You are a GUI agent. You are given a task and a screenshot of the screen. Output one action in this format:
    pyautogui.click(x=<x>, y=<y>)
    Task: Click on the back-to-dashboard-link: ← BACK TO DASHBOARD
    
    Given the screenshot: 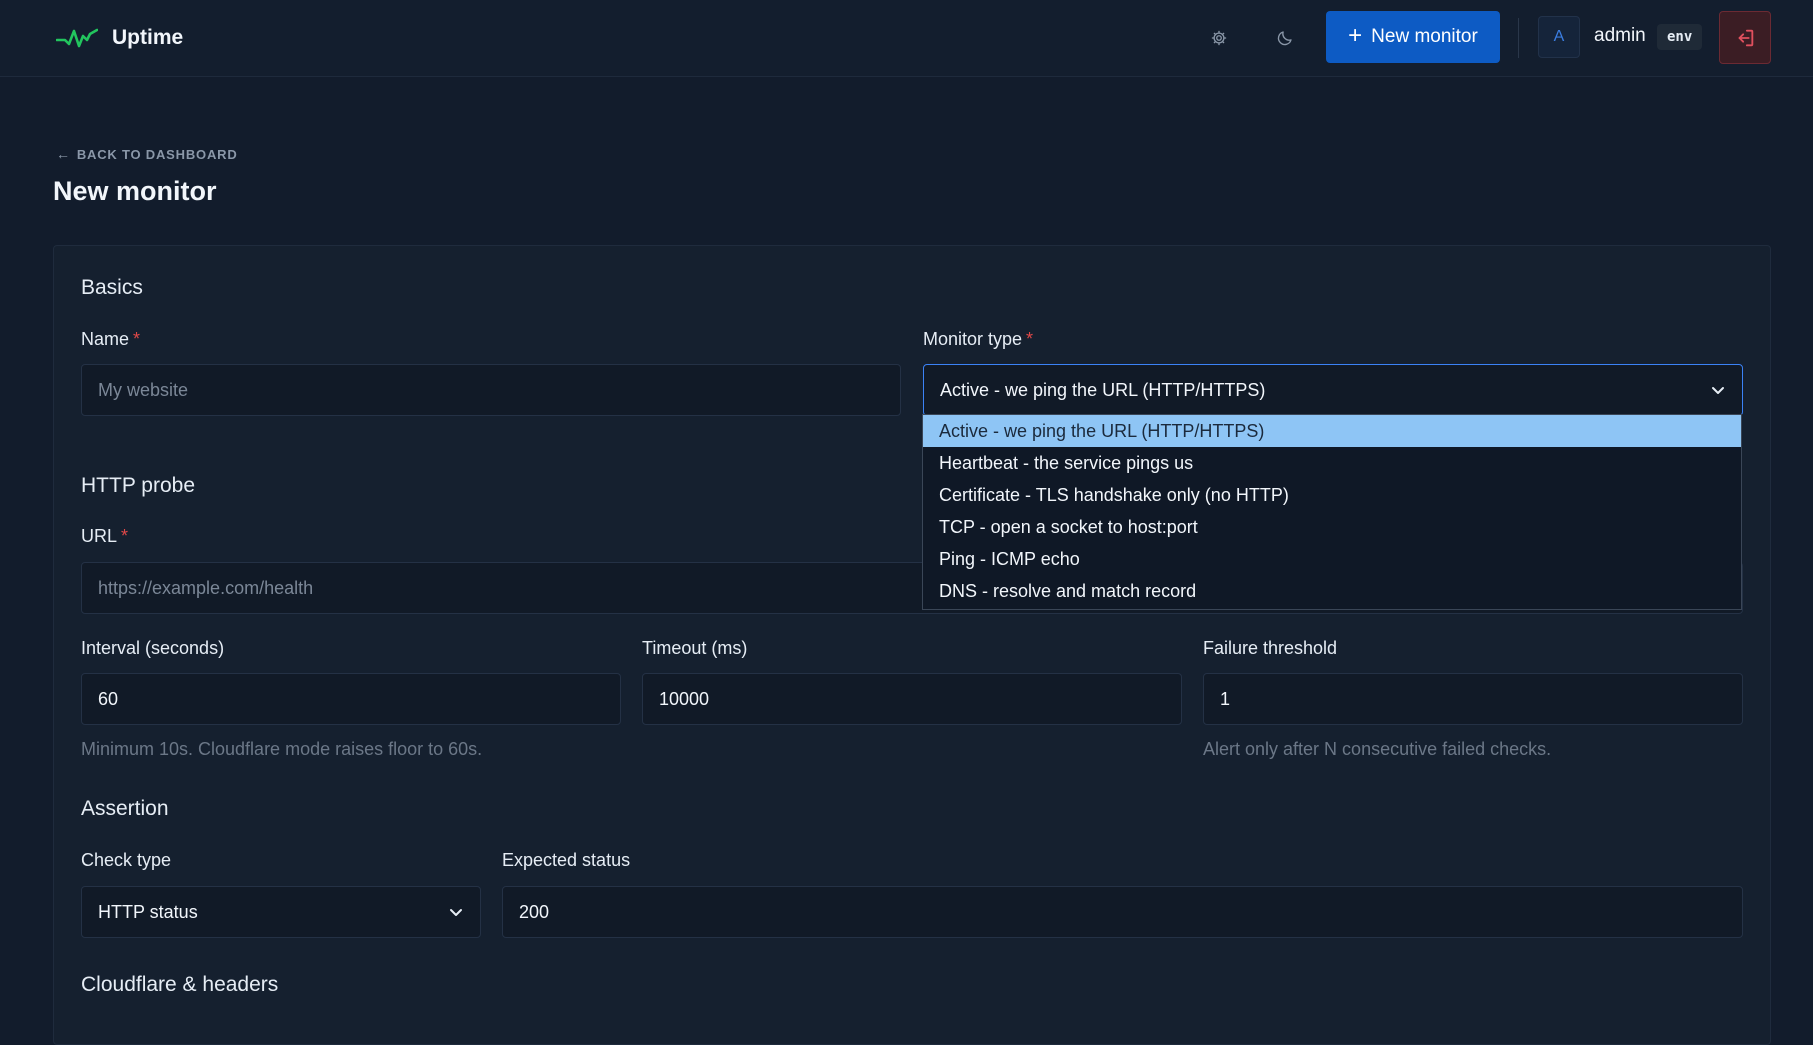 What is the action you would take?
    pyautogui.click(x=147, y=154)
    